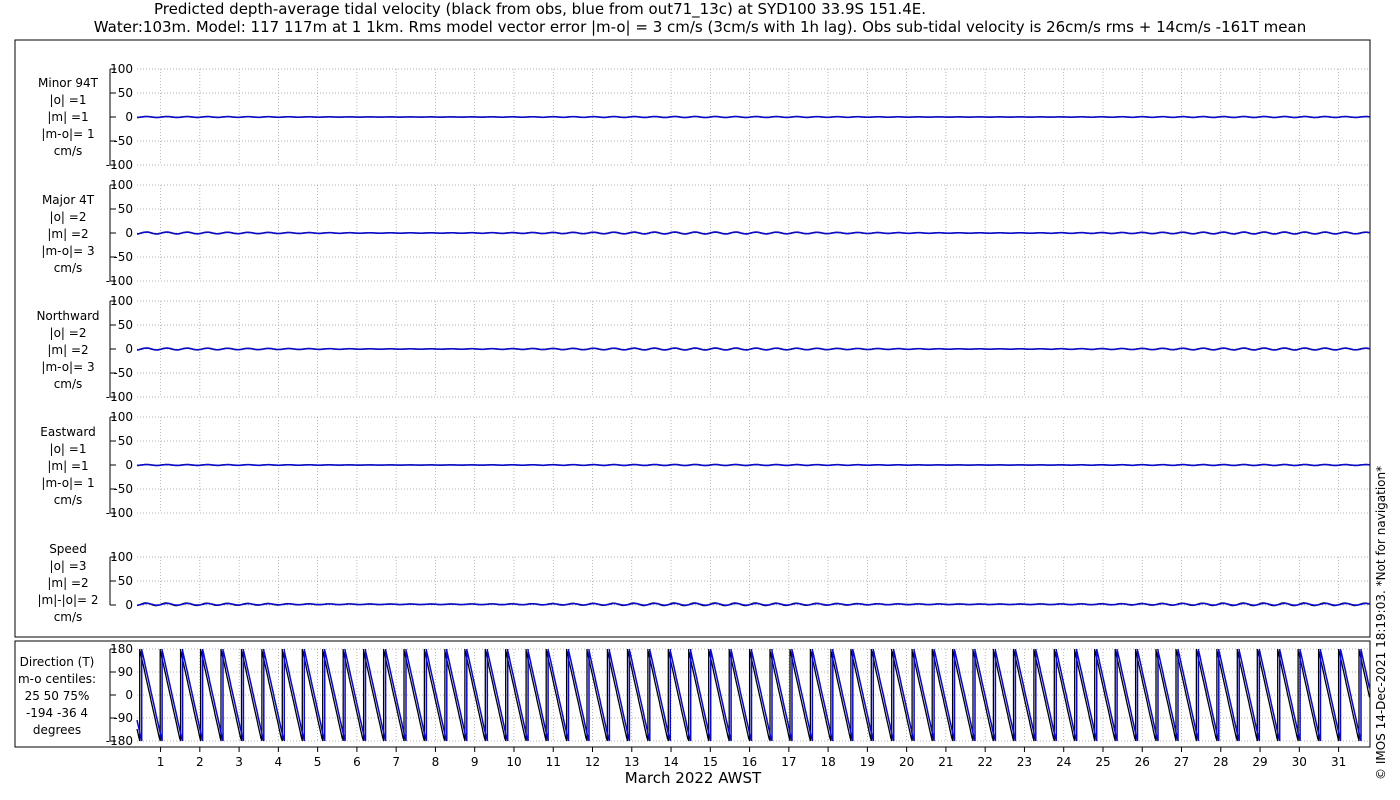 Image resolution: width=1400 pixels, height=800 pixels. Describe the element at coordinates (239, 762) in the screenshot. I see `x-tick-label: 3` at that location.